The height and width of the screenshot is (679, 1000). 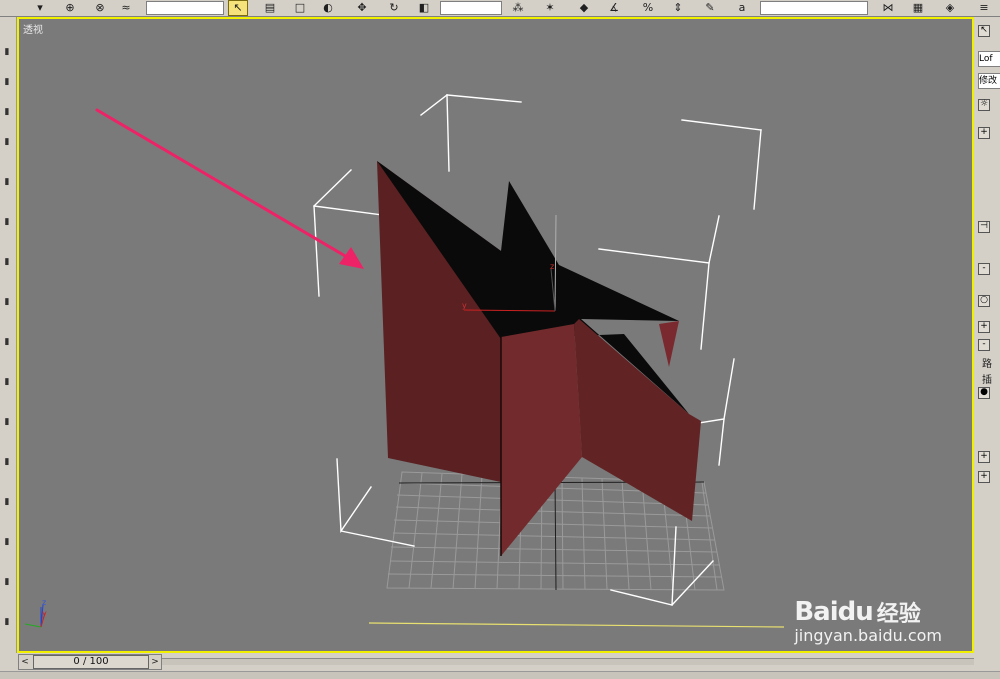 I want to click on time-slider-thumb: 0 / 100, so click(x=91, y=662).